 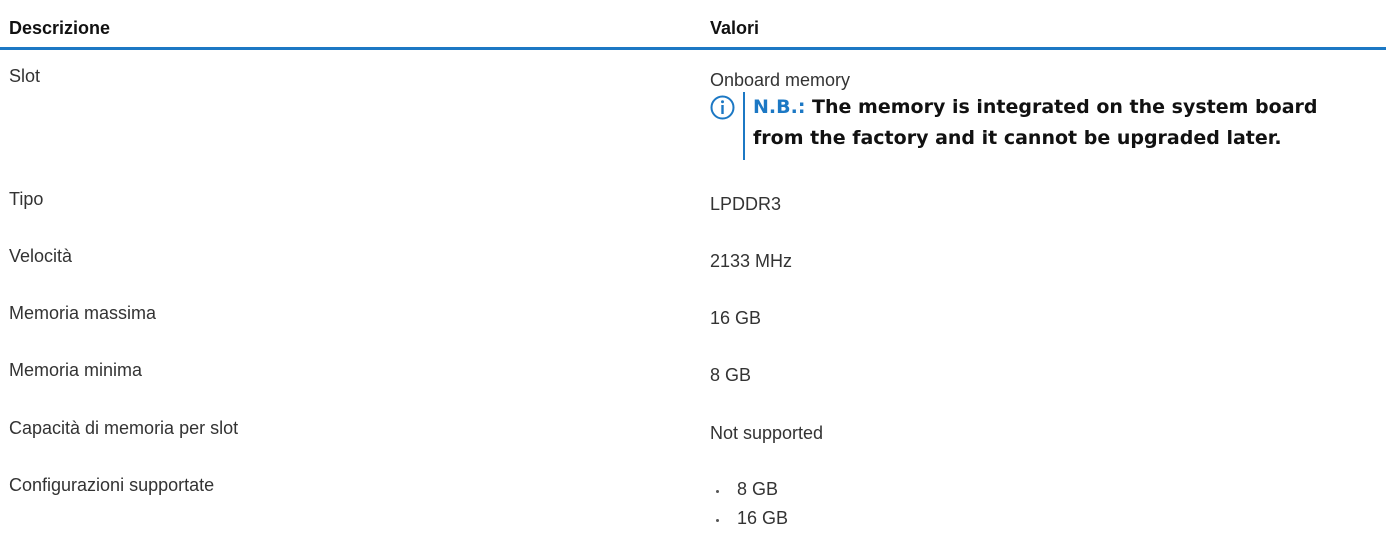 I want to click on row-label-tipo: Tipo, so click(x=26, y=199).